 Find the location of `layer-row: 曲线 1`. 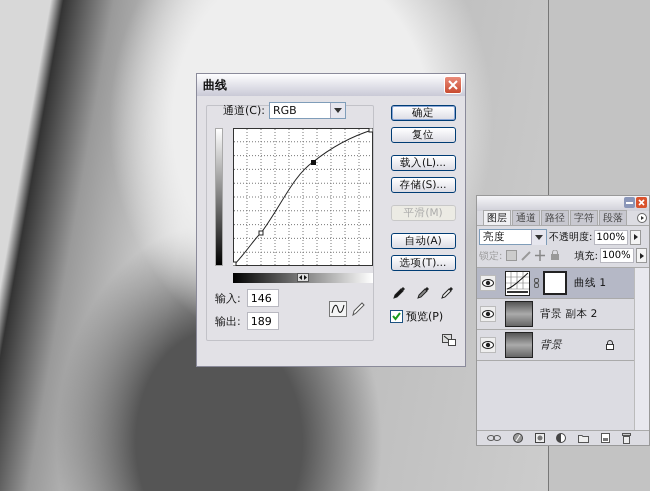

layer-row: 曲线 1 is located at coordinates (555, 283).